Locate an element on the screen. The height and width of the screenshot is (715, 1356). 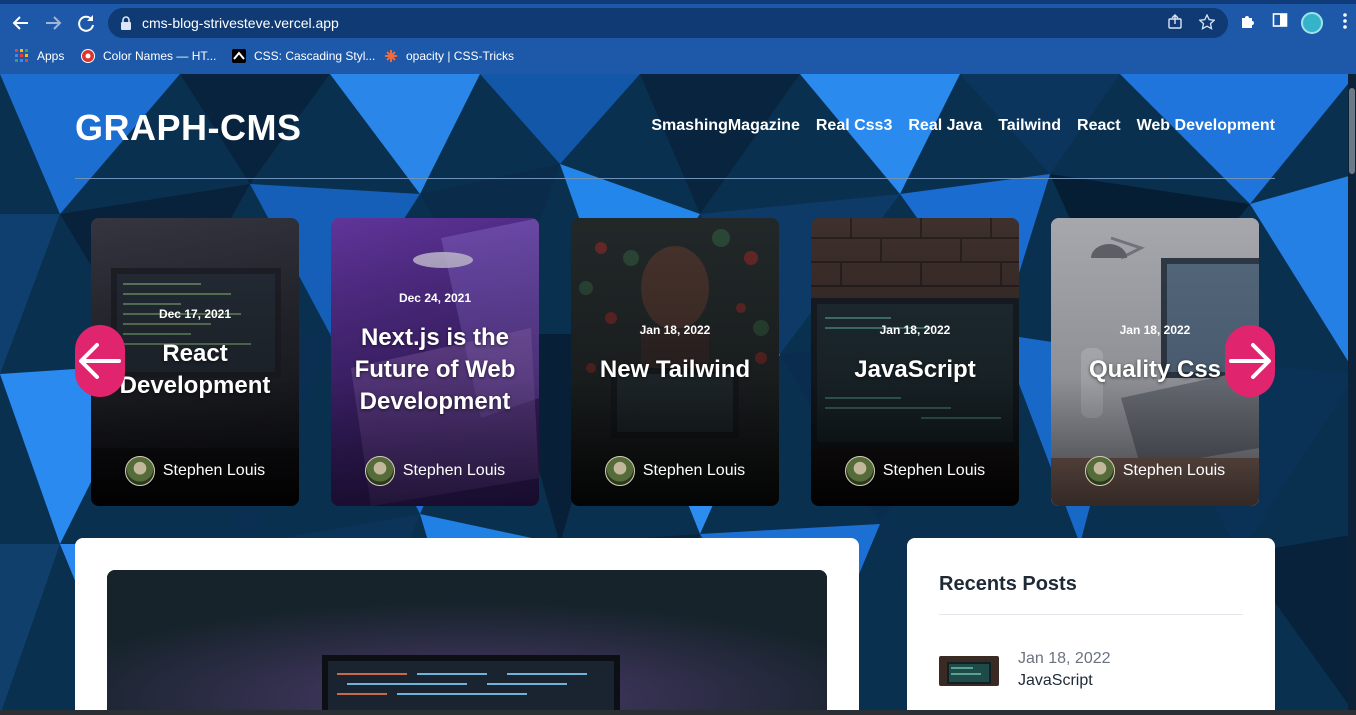
recent-post-thumbnail is located at coordinates (969, 671).